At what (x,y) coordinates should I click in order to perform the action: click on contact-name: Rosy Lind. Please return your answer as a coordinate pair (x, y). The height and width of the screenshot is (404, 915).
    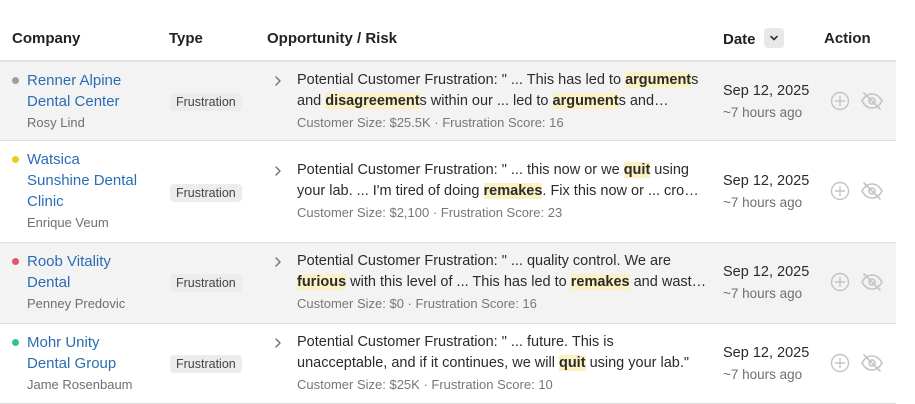
    Looking at the image, I should click on (56, 122).